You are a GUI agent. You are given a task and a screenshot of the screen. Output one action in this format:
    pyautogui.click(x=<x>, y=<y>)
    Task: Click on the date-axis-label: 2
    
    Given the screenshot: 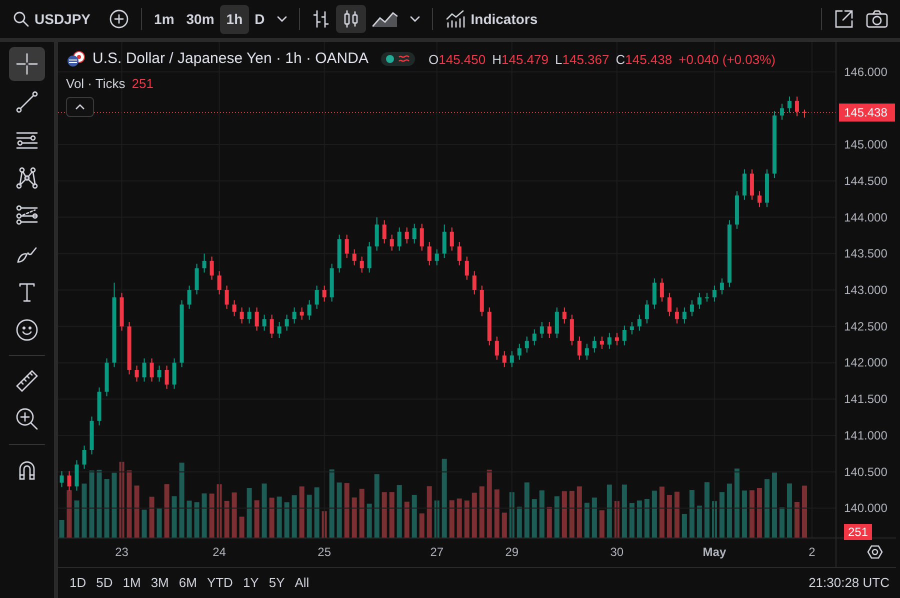 What is the action you would take?
    pyautogui.click(x=812, y=552)
    